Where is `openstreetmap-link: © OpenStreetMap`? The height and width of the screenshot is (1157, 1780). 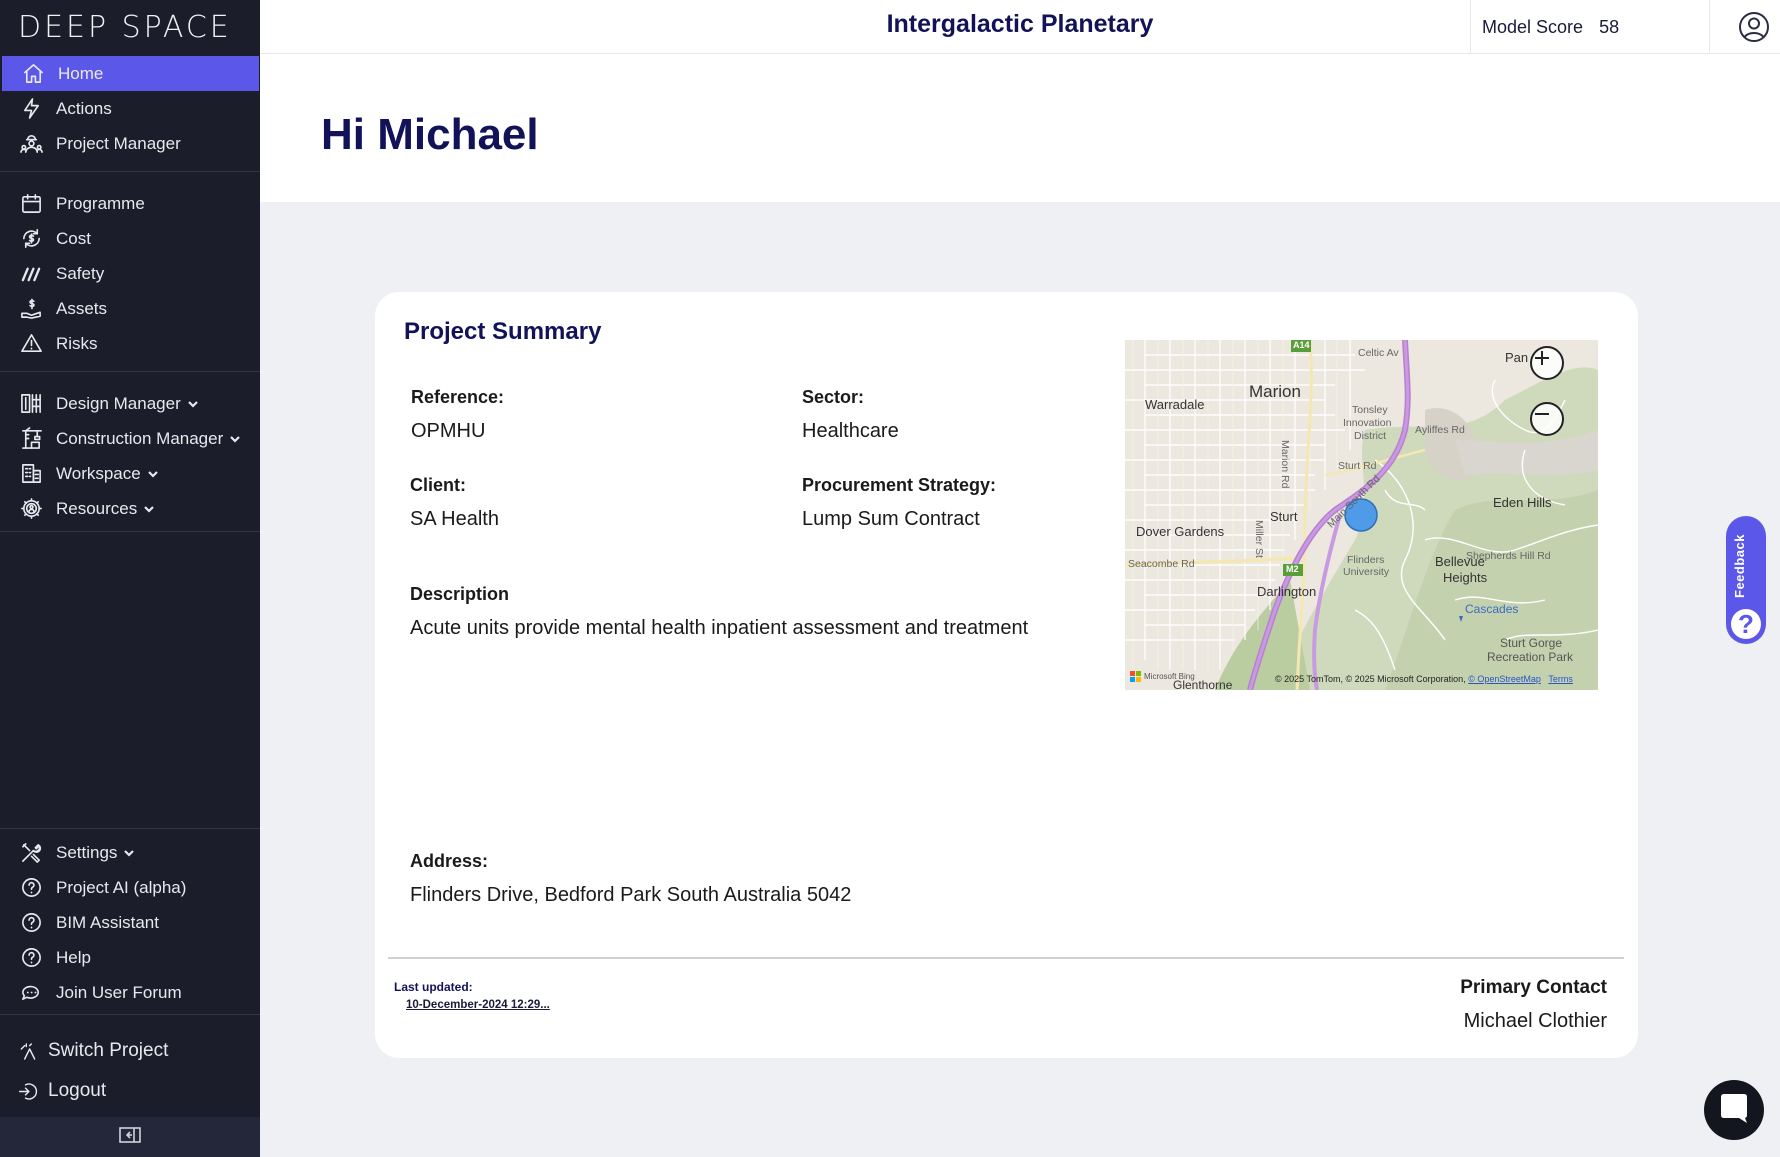
openstreetmap-link: © OpenStreetMap is located at coordinates (1504, 679).